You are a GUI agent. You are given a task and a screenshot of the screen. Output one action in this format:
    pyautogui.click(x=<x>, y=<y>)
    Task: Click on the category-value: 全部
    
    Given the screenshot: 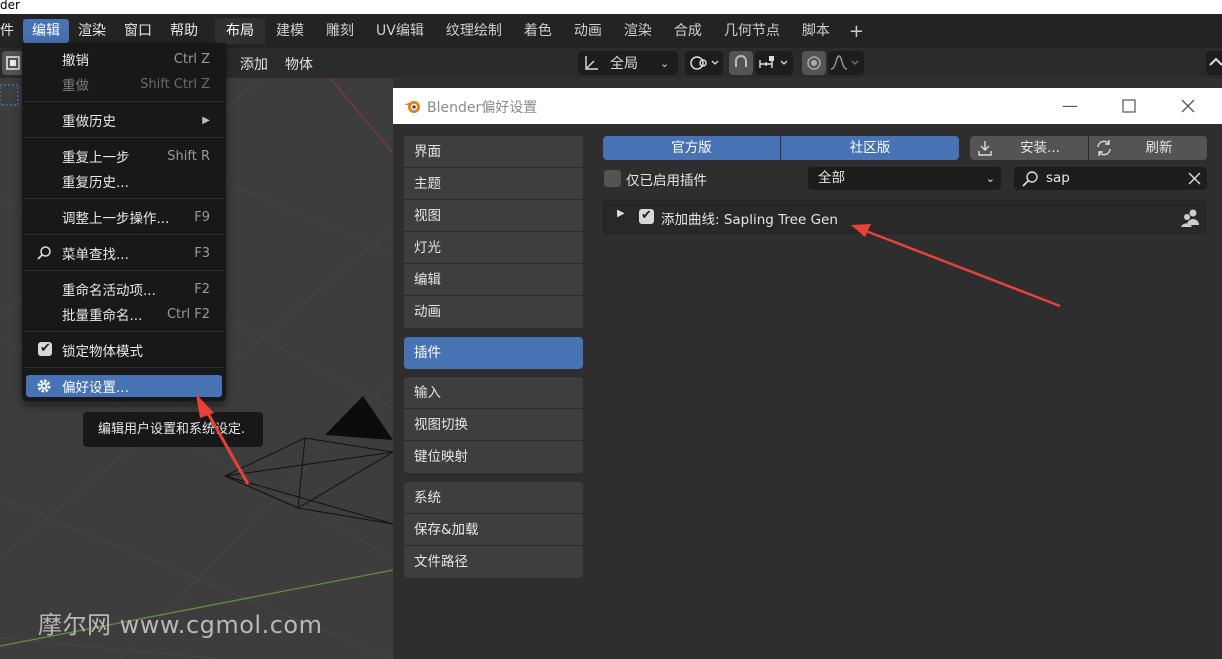 What is the action you would take?
    pyautogui.click(x=831, y=178)
    